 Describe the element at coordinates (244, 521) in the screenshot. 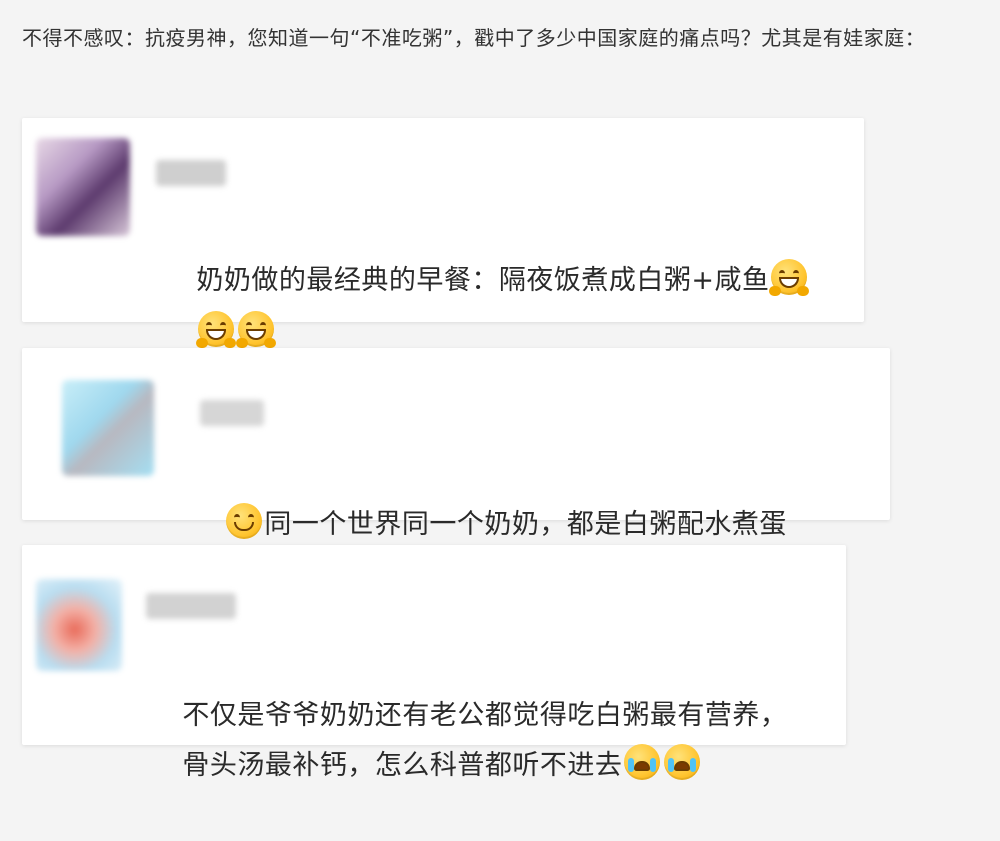

I see `smile-emoji-icon` at that location.